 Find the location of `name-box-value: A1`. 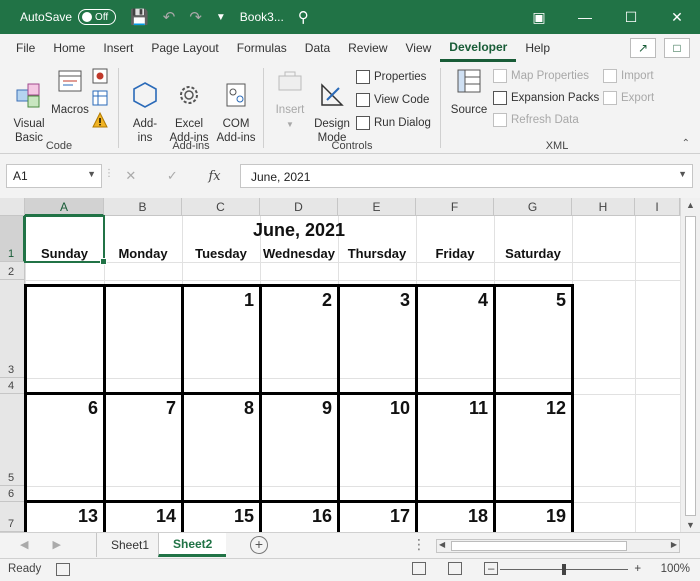

name-box-value: A1 is located at coordinates (20, 176).